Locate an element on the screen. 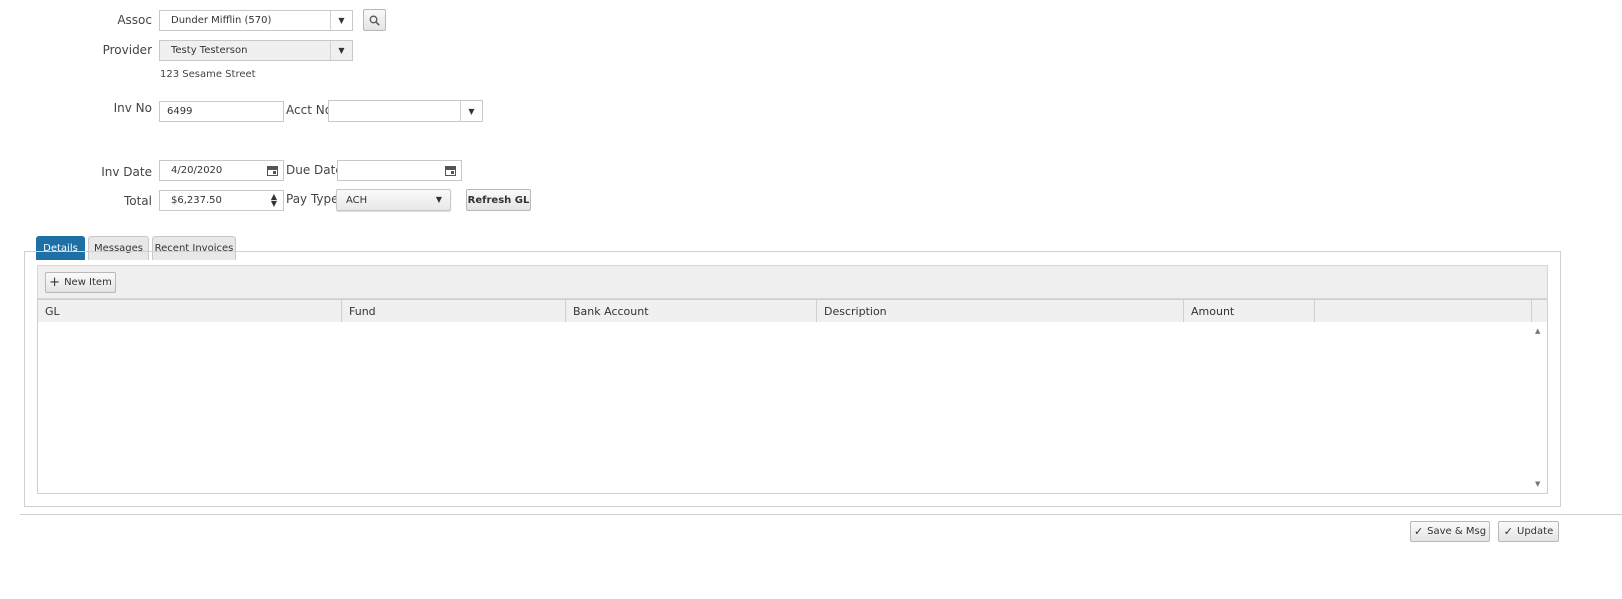 The width and height of the screenshot is (1622, 599). update-label: Update is located at coordinates (1535, 531).